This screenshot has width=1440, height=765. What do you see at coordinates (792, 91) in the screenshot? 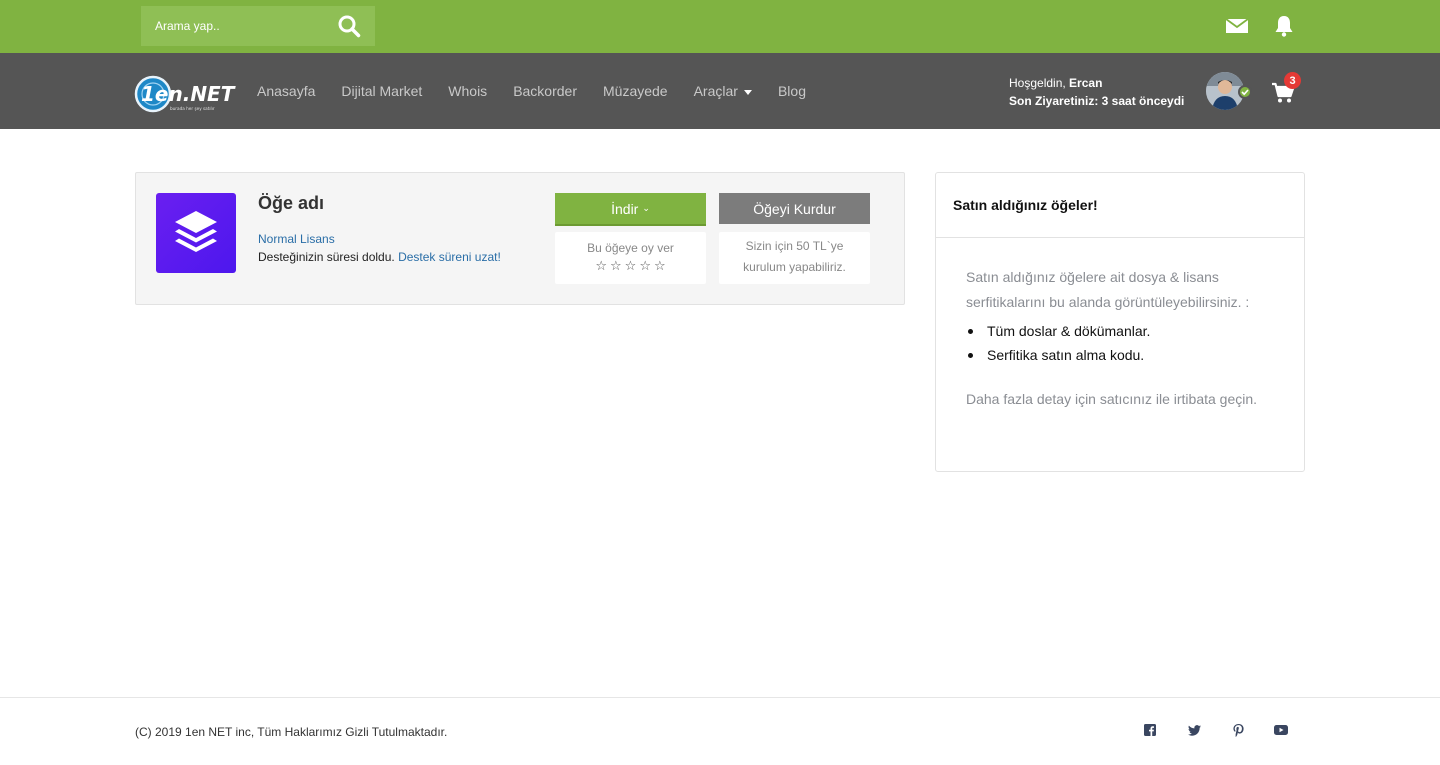
I see `nav-item-blog: Blog` at bounding box center [792, 91].